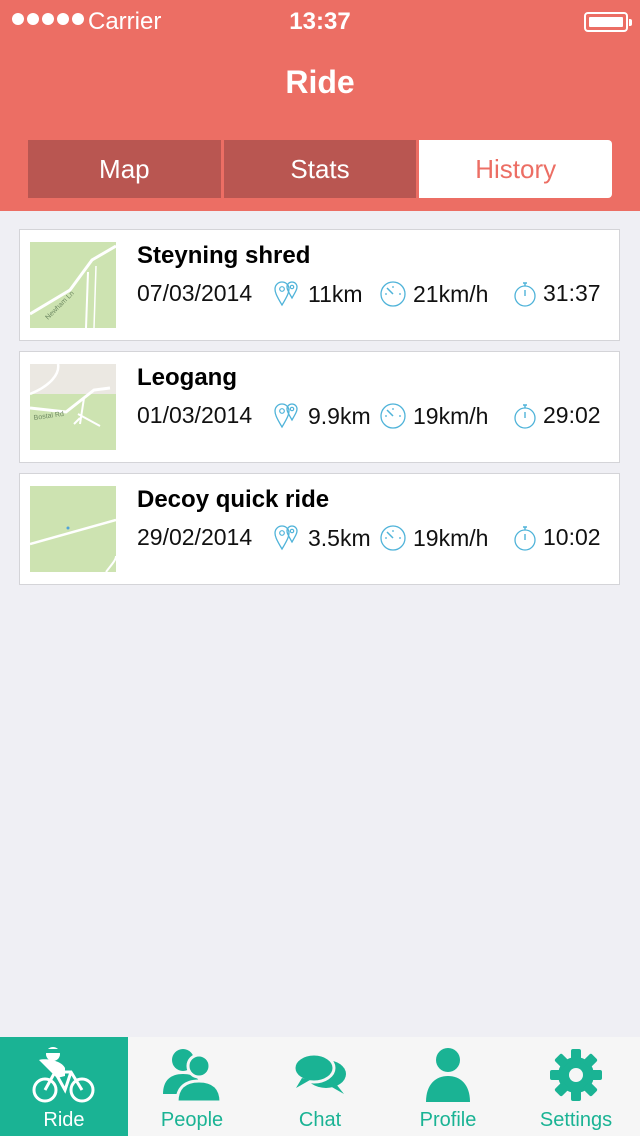 The height and width of the screenshot is (1136, 640). Describe the element at coordinates (193, 1076) in the screenshot. I see `people-icon` at that location.